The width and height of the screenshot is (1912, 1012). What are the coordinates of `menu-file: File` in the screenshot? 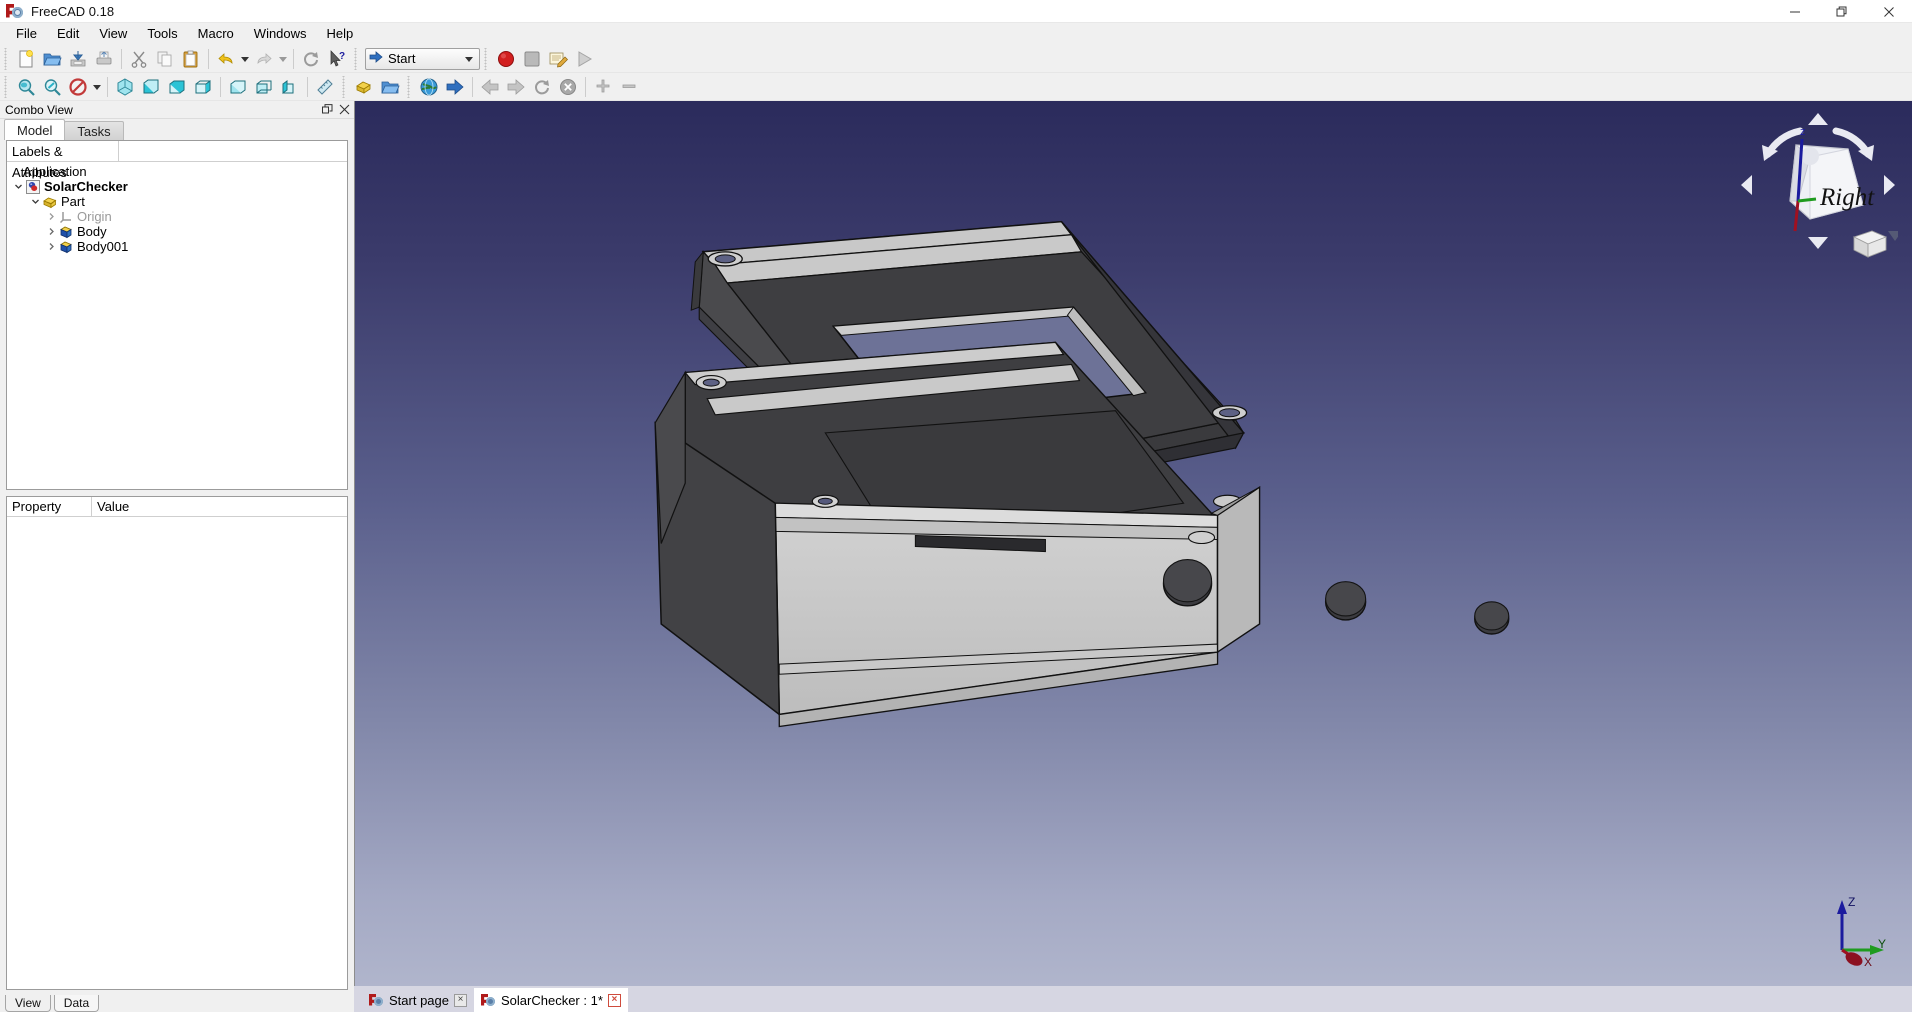 It's located at (26, 34).